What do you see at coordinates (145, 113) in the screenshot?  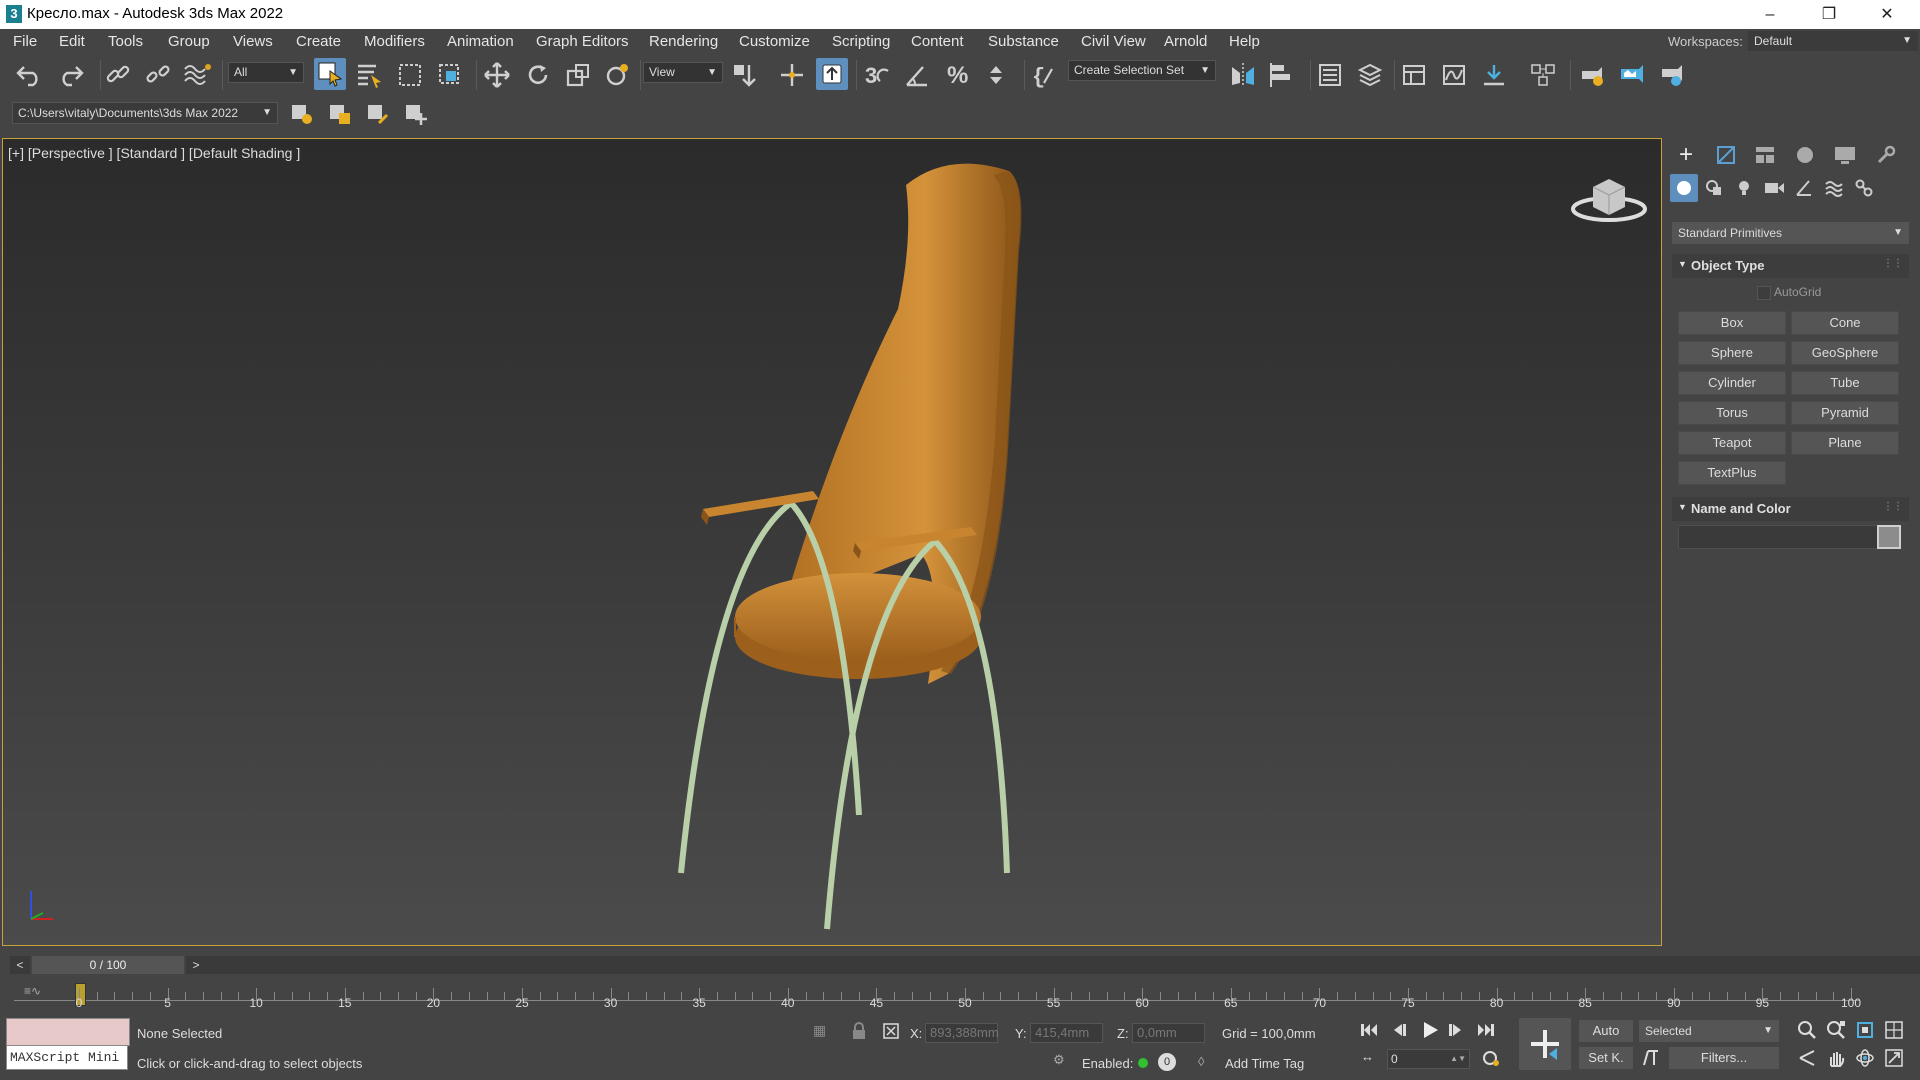 I see `project-path-dropdown: C:\Users\vitaly\Documents\3ds Max 2022 ▼` at bounding box center [145, 113].